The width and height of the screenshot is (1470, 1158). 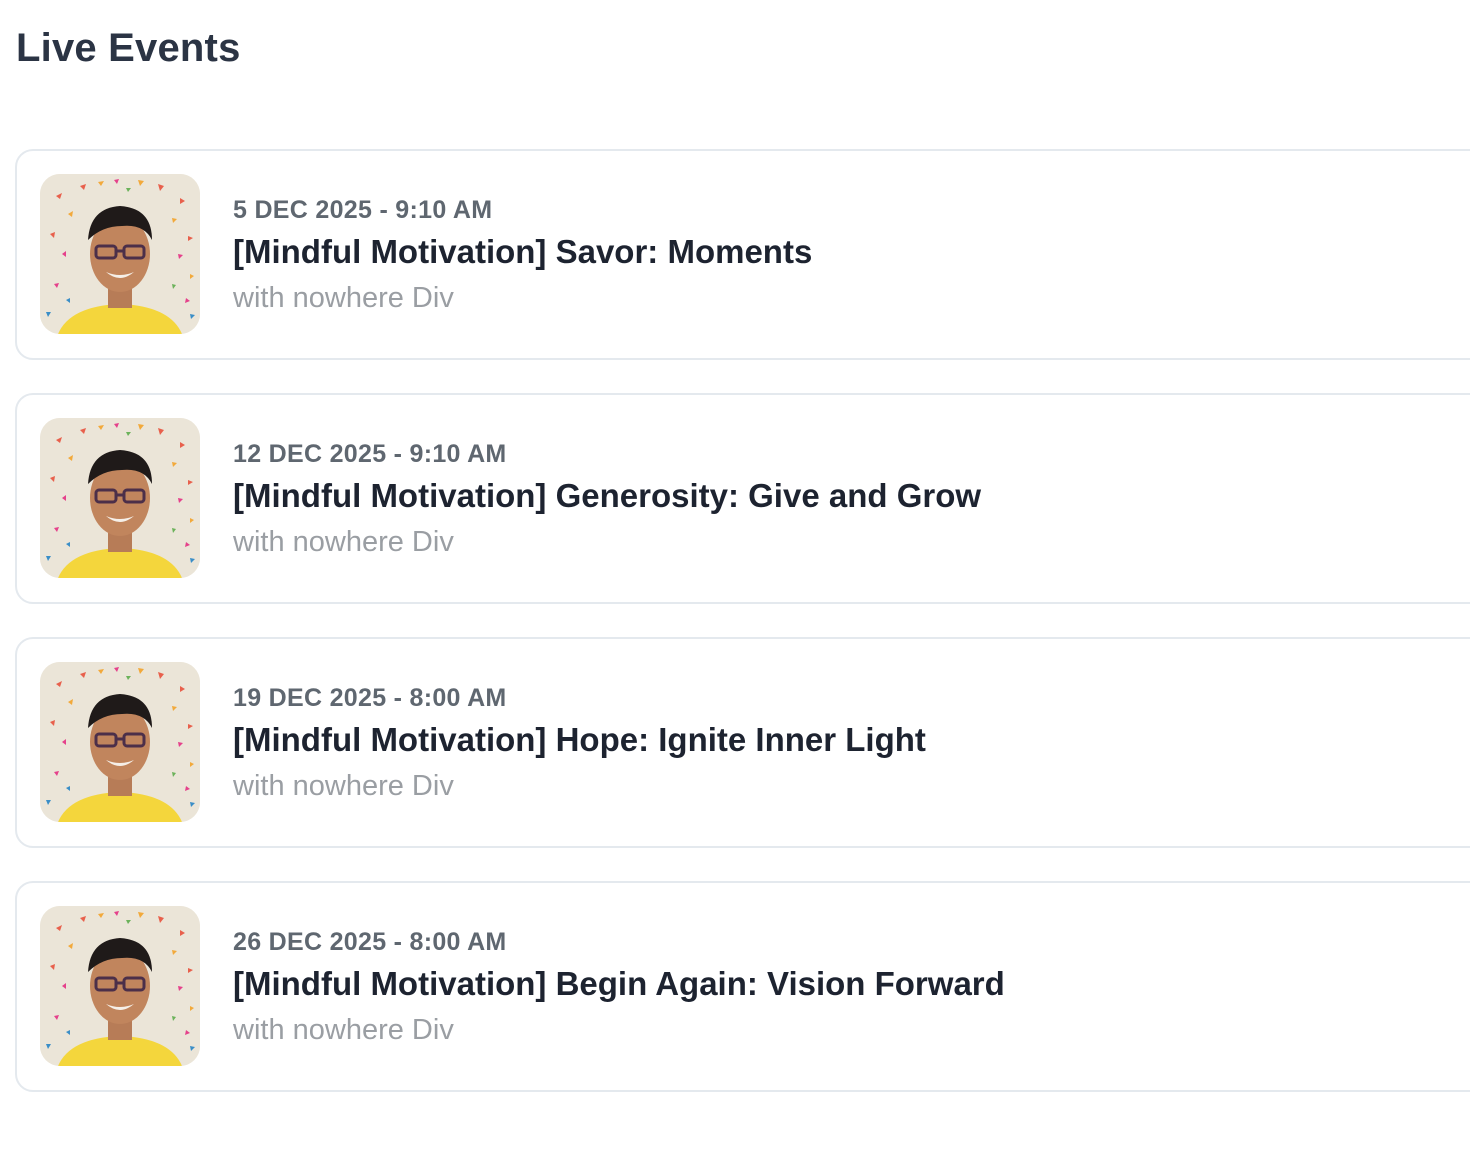 What do you see at coordinates (363, 210) in the screenshot?
I see `event-date: 5 DEC 2025 - 9:10 AM` at bounding box center [363, 210].